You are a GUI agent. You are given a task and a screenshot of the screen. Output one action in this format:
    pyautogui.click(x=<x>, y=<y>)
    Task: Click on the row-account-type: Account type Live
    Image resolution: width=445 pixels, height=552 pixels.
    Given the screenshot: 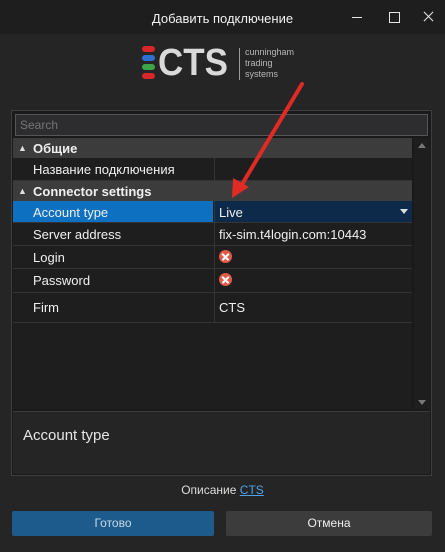 What is the action you would take?
    pyautogui.click(x=212, y=212)
    